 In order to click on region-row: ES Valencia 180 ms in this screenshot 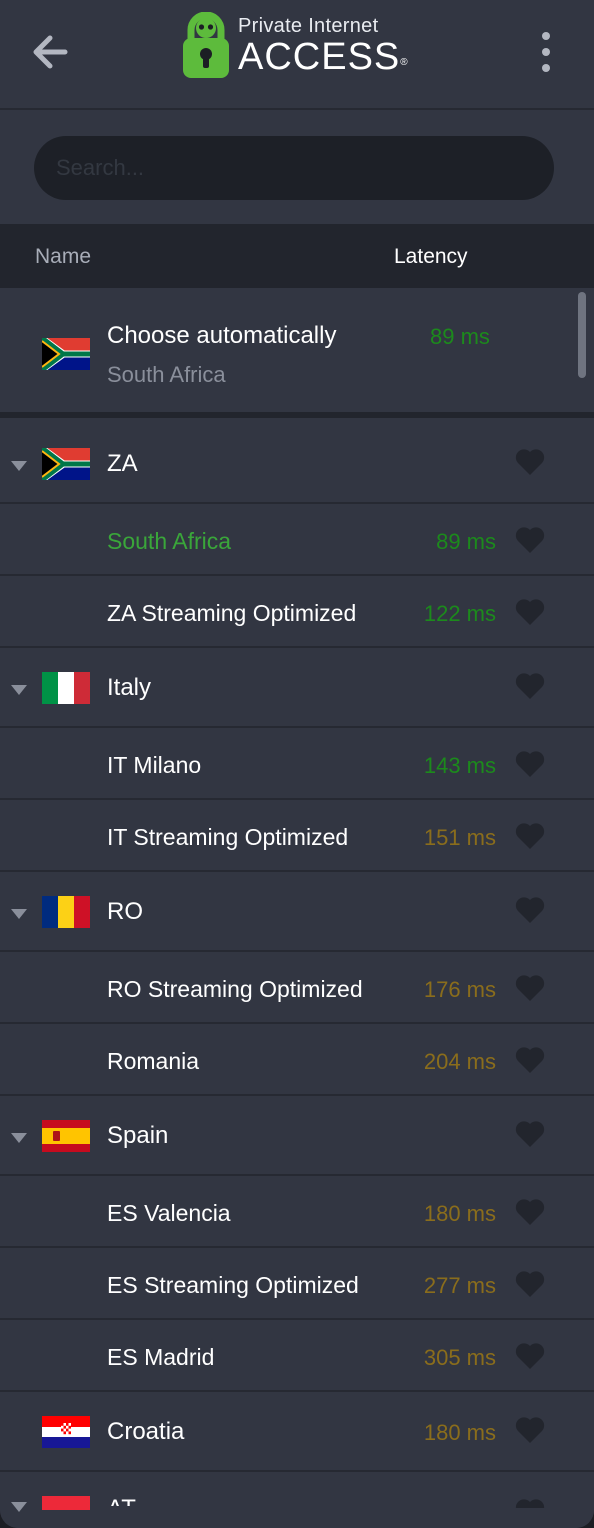, I will do `click(297, 1212)`.